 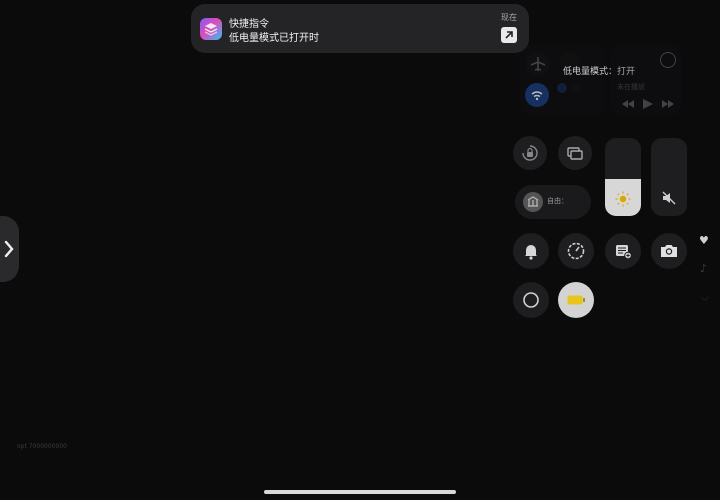 What do you see at coordinates (557, 201) in the screenshot?
I see `focus-label: 自由：` at bounding box center [557, 201].